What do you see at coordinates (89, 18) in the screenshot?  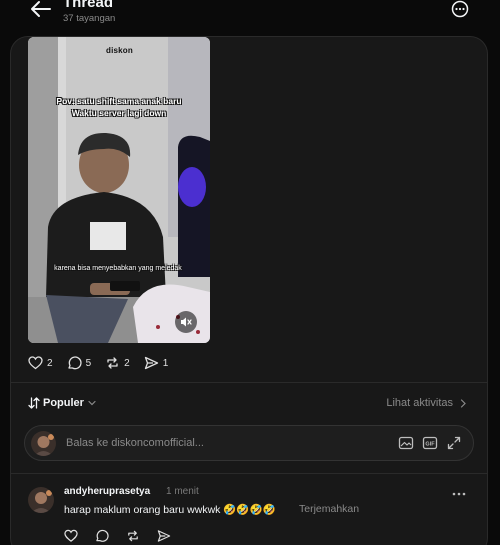 I see `view-count: 37 tayangan` at bounding box center [89, 18].